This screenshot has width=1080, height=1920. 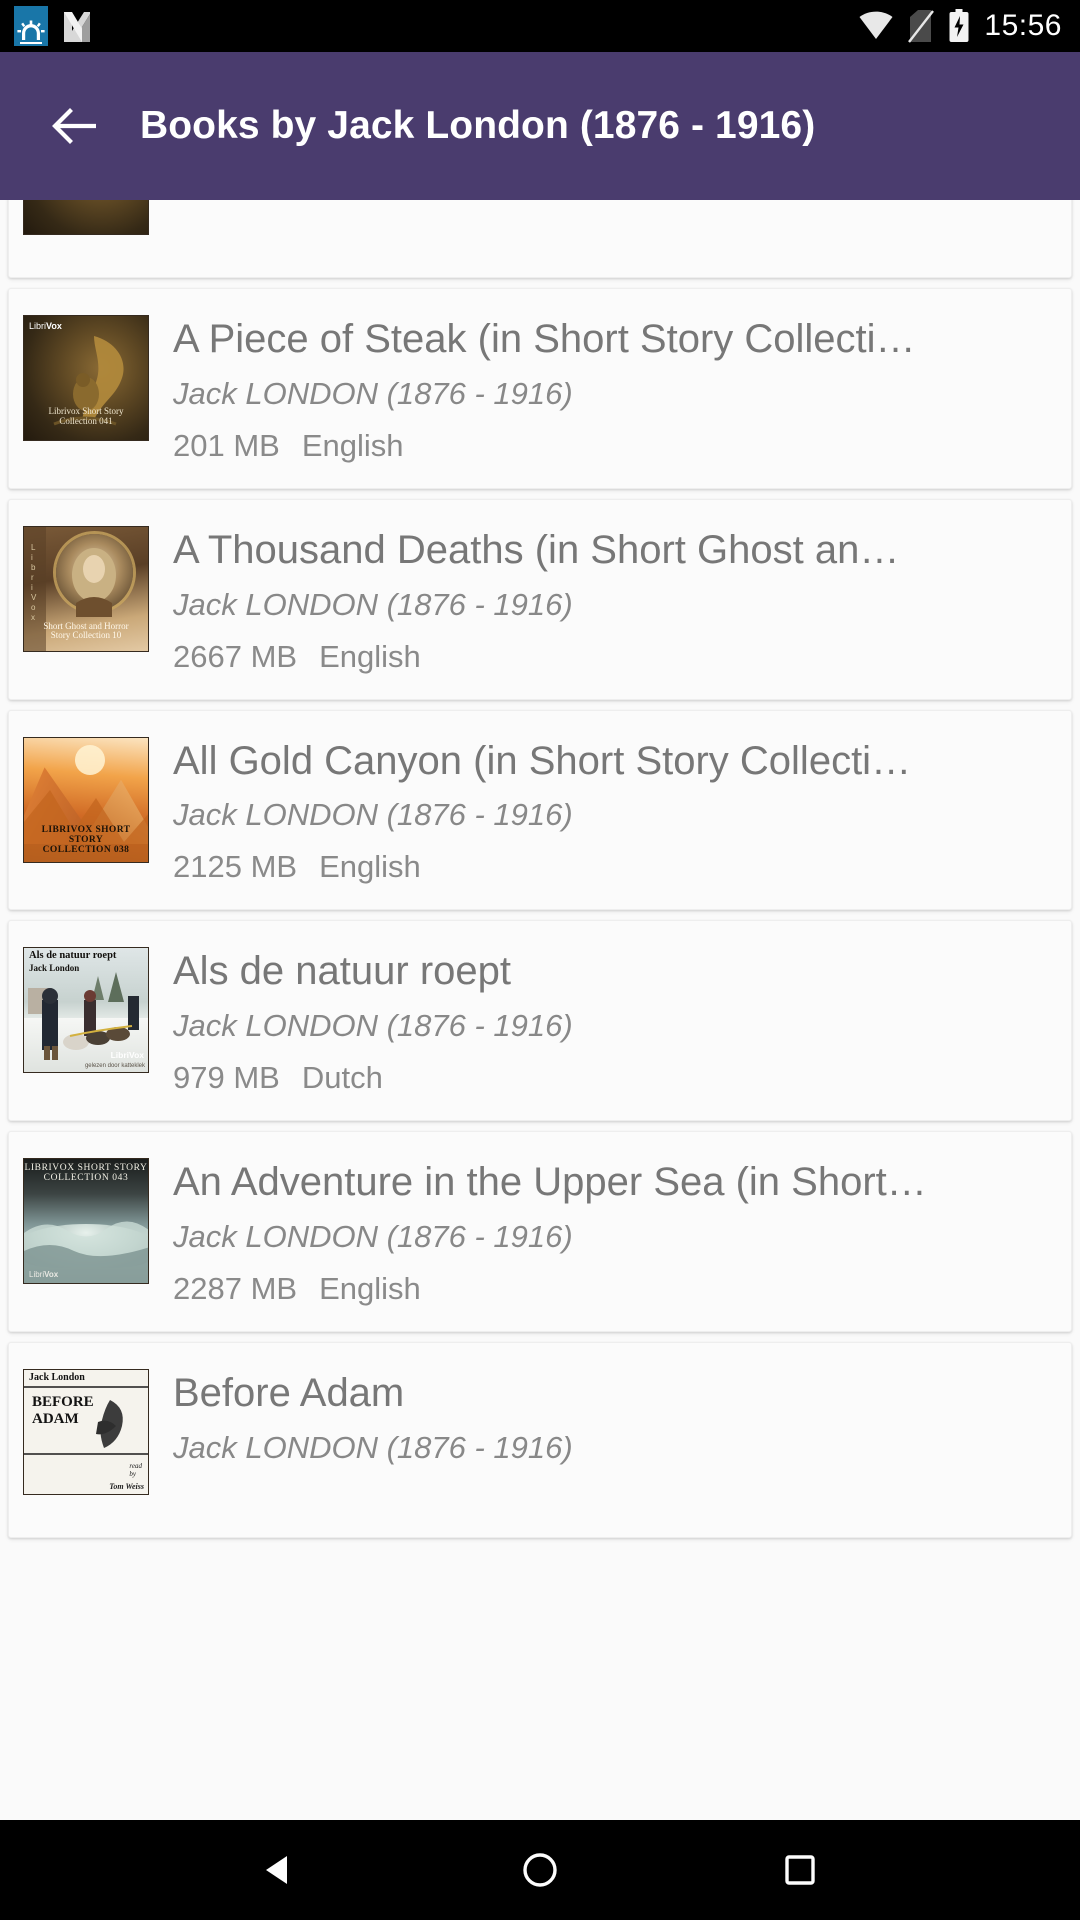 What do you see at coordinates (54, 26) in the screenshot?
I see `status-bar-left-icons` at bounding box center [54, 26].